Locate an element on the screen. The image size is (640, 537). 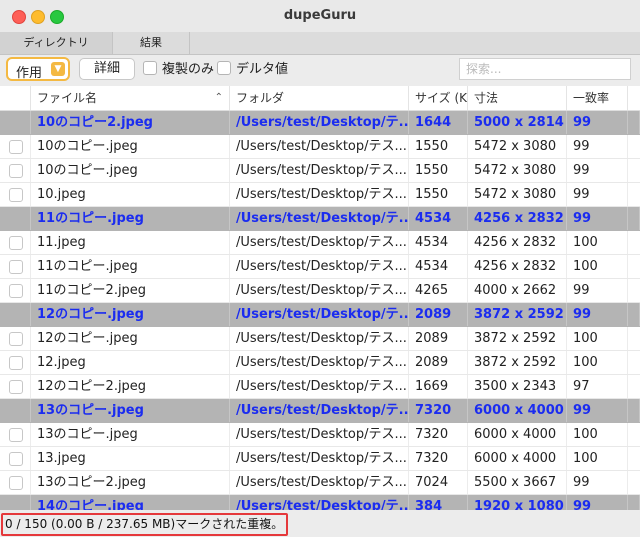
size-cell: 1550 is located at coordinates (438, 194).